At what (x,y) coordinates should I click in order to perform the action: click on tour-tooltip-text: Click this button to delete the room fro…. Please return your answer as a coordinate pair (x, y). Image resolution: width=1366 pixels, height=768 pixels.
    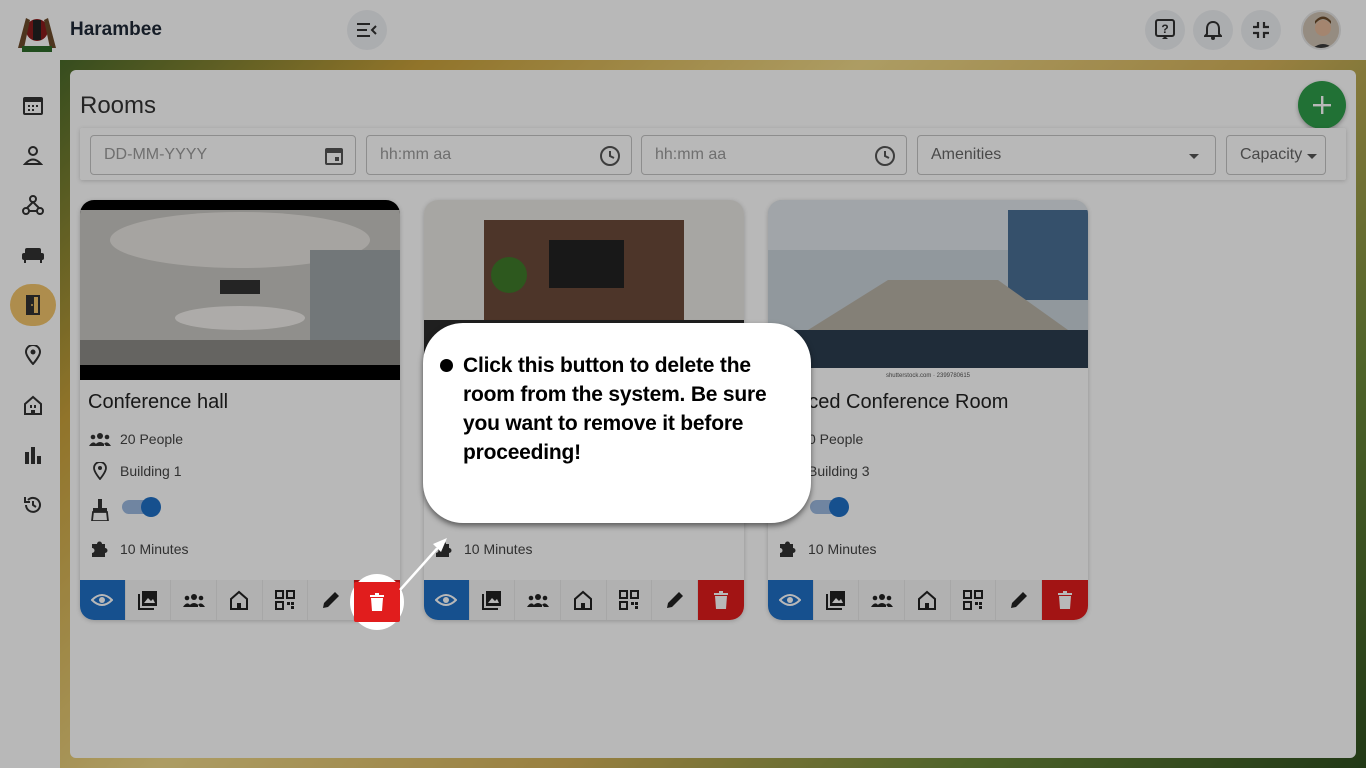
    Looking at the image, I should click on (615, 409).